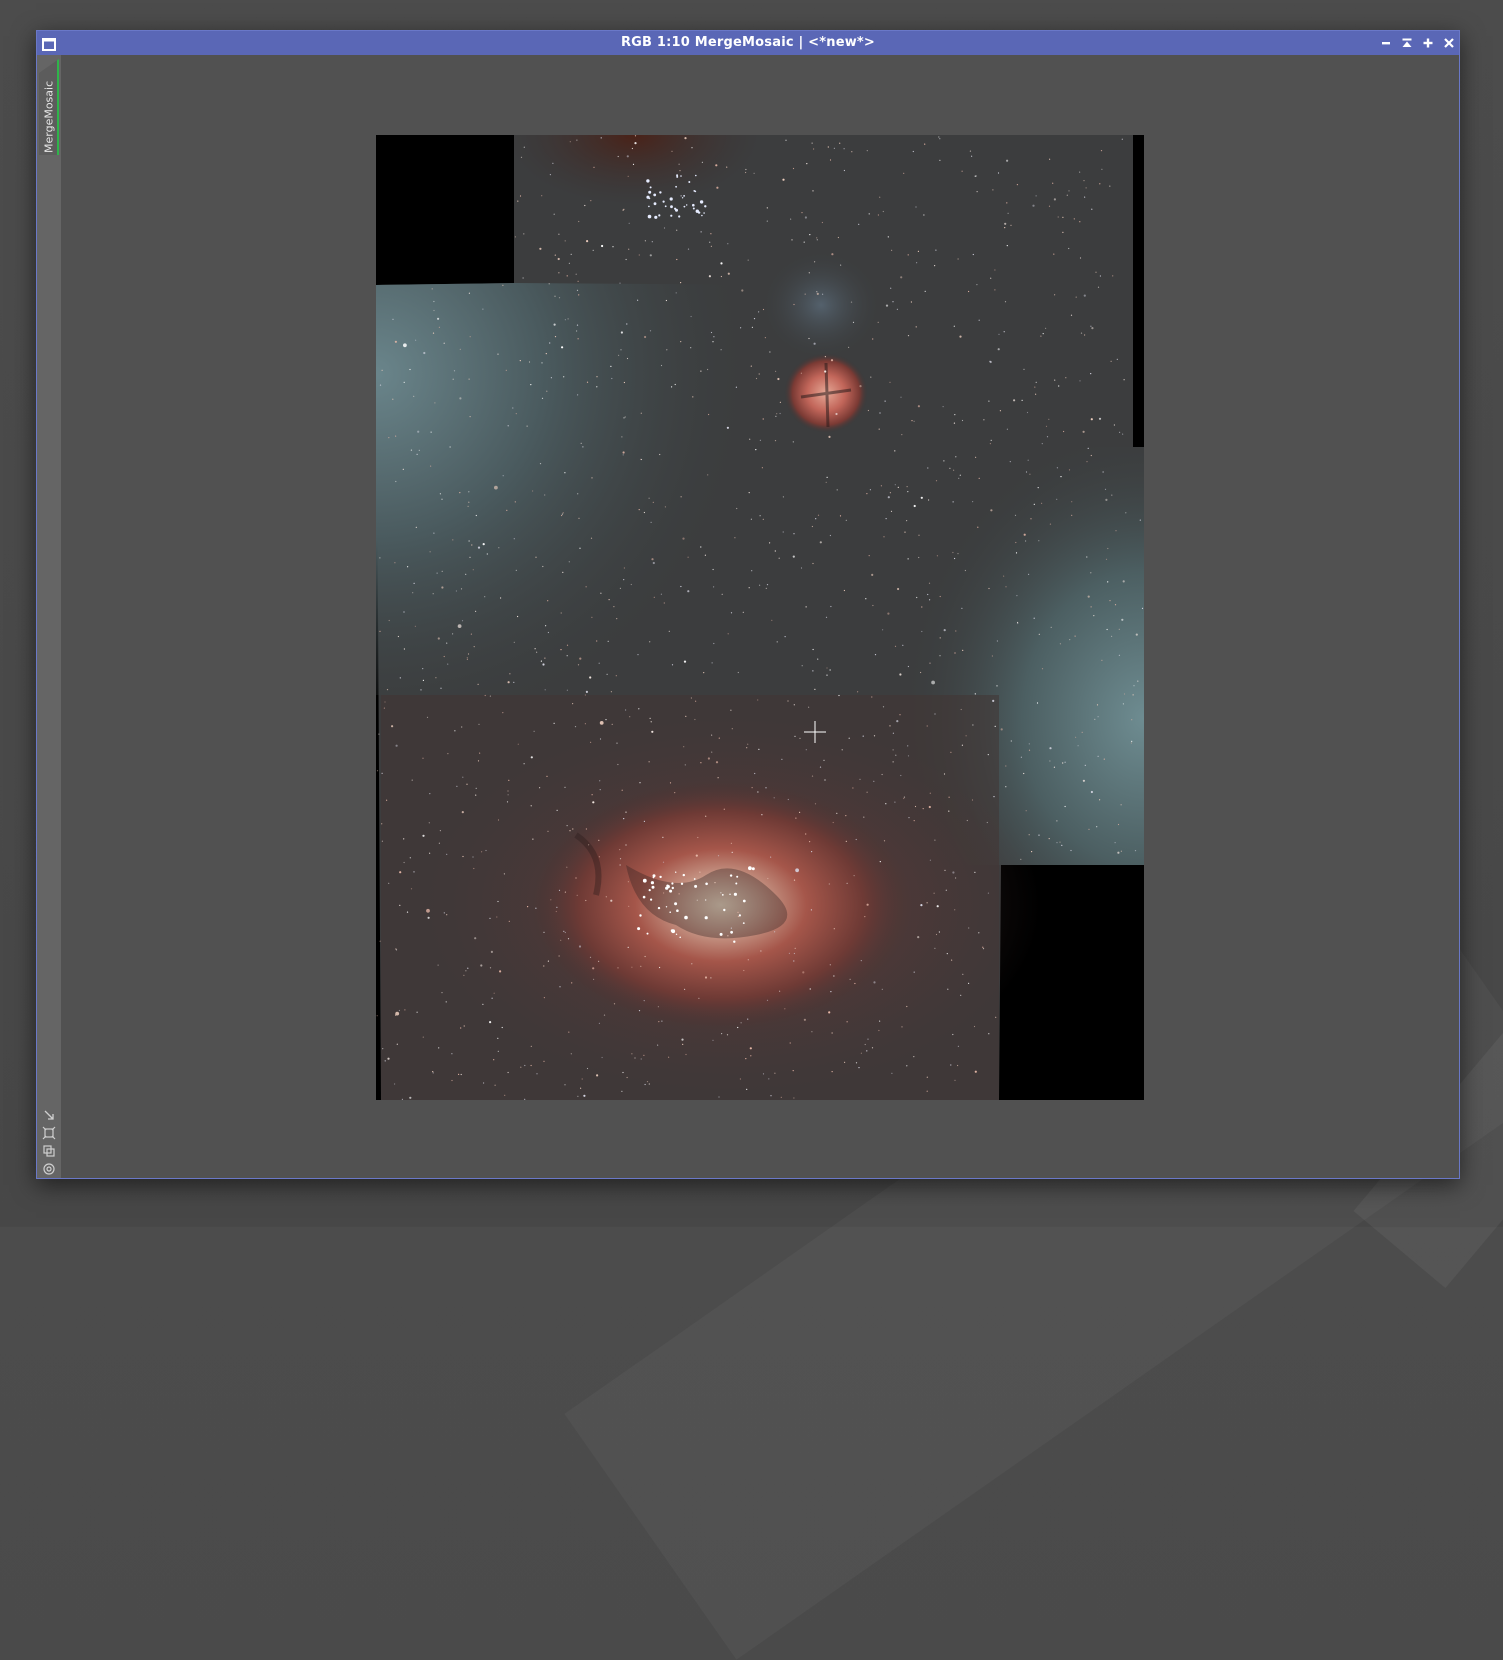 Image resolution: width=1503 pixels, height=1660 pixels. I want to click on tab-mergemosaic: MergeMosaic, so click(49, 107).